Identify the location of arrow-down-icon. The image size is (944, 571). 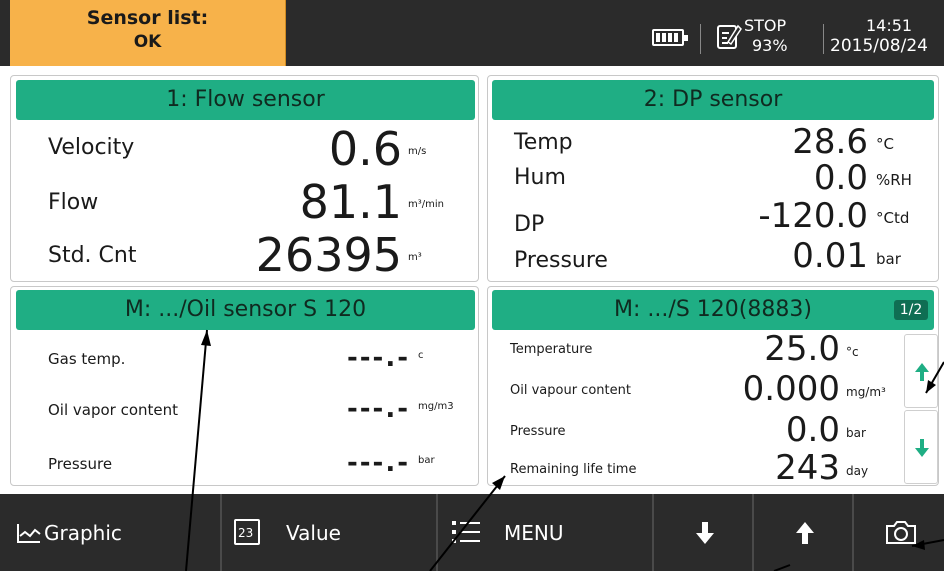
(922, 448).